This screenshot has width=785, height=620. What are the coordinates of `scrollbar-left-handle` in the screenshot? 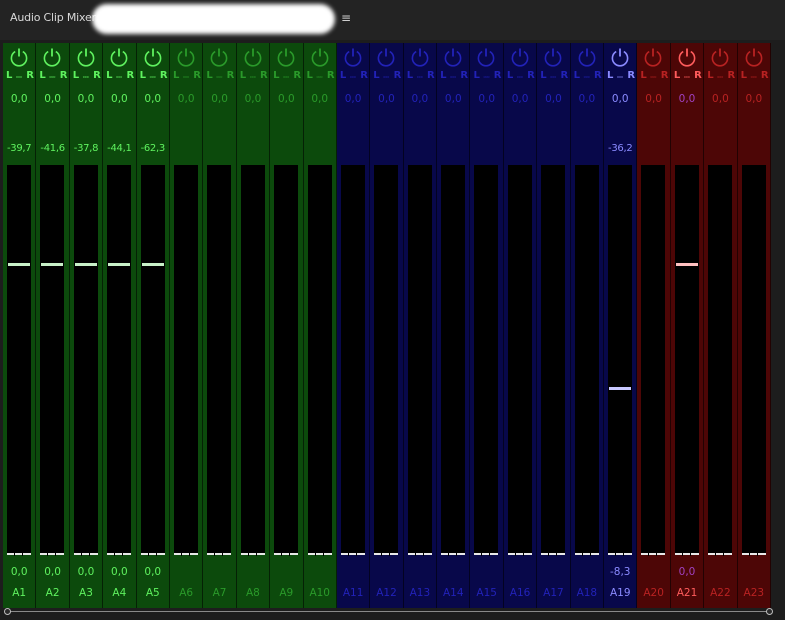 It's located at (7, 611).